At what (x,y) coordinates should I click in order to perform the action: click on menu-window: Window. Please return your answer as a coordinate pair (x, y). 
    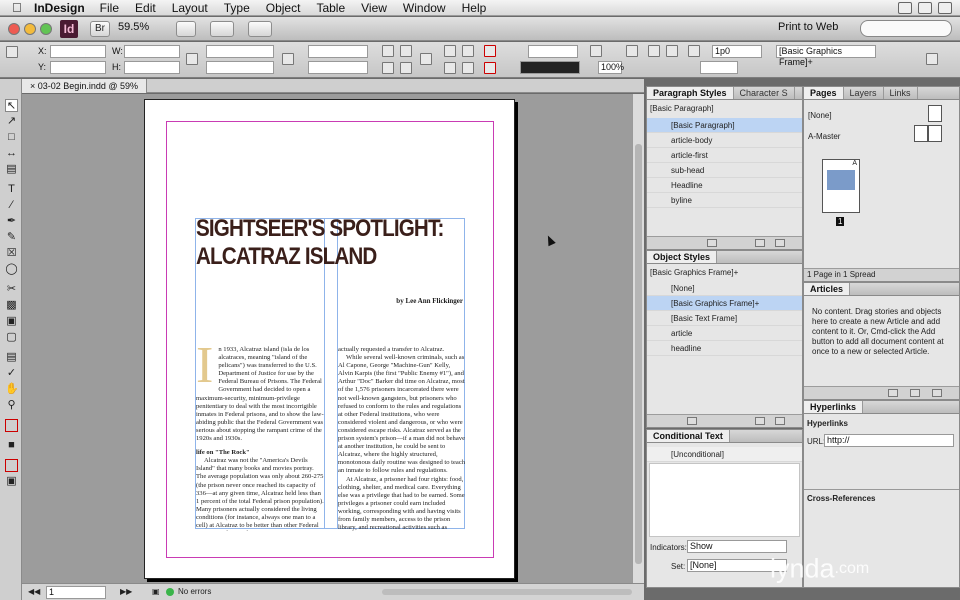
    Looking at the image, I should click on (424, 8).